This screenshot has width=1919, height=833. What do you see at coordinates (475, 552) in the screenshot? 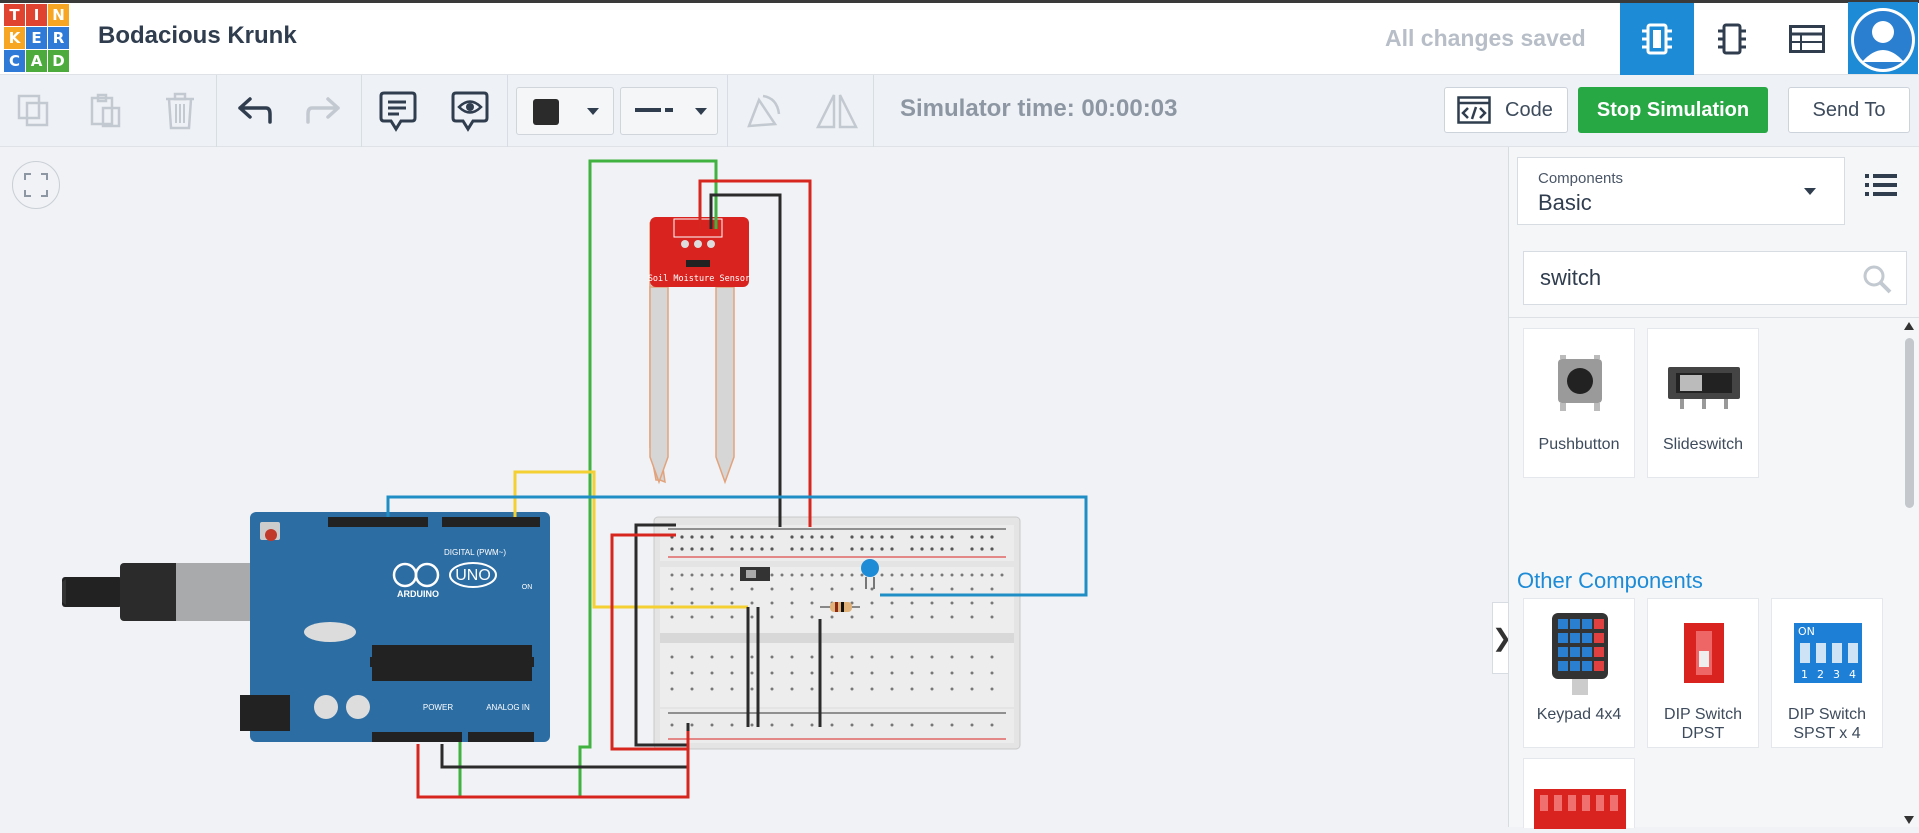
I see `arduino-digital-label: DIGITAL (PWM~)` at bounding box center [475, 552].